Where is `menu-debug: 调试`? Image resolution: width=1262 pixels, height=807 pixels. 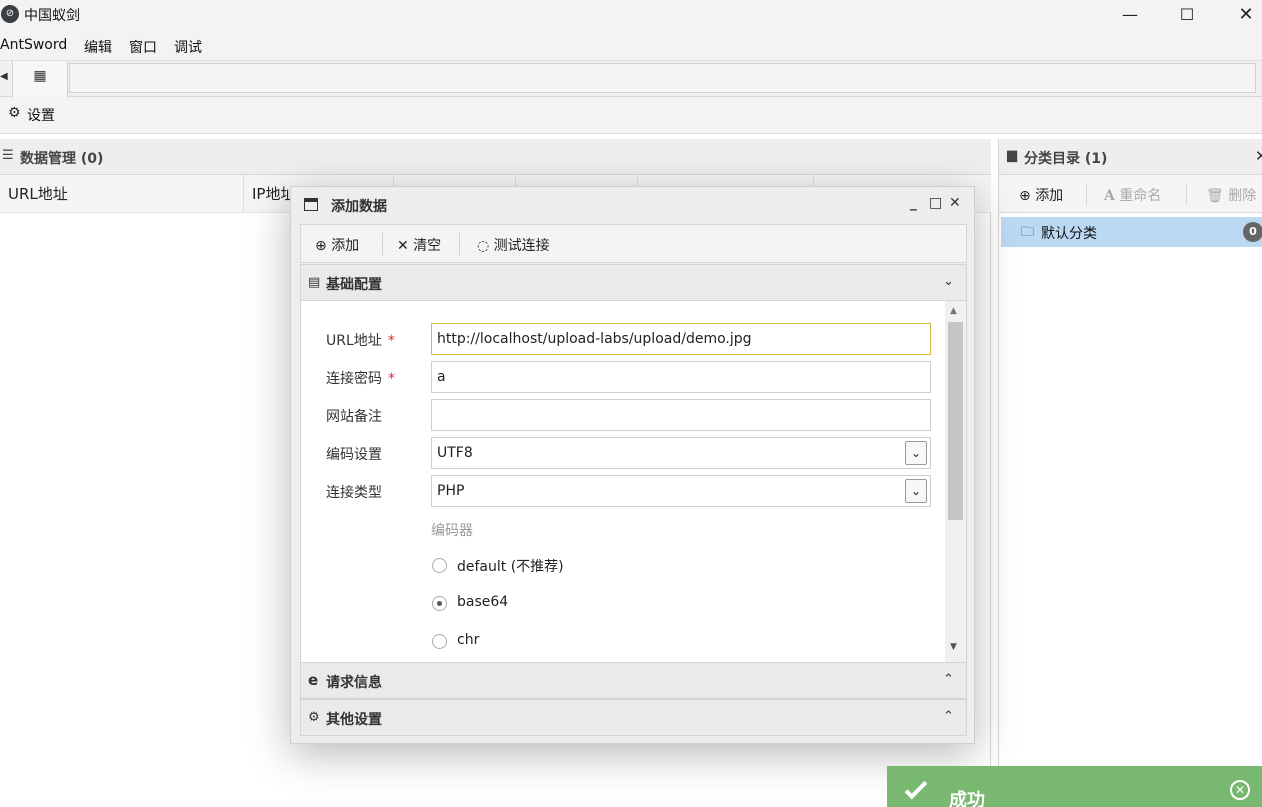
menu-debug: 调试 is located at coordinates (188, 47).